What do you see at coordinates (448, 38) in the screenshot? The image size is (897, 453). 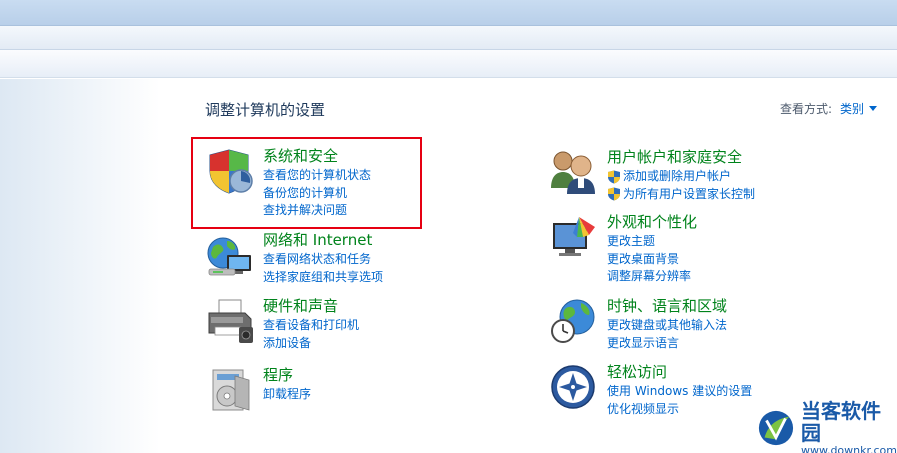 I see `address-bar` at bounding box center [448, 38].